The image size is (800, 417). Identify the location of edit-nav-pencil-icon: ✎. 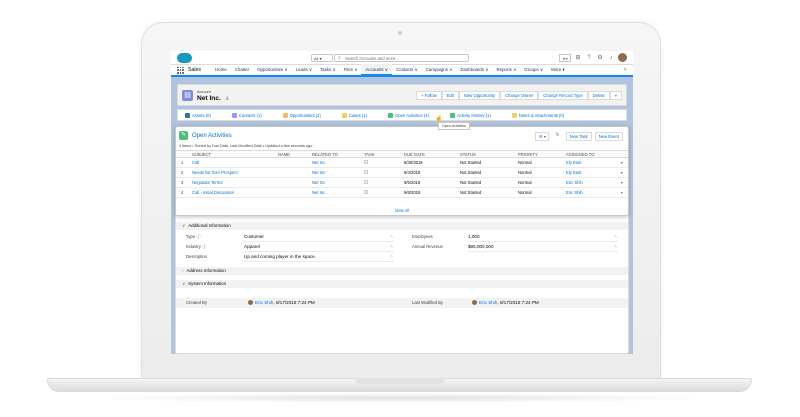
(625, 70).